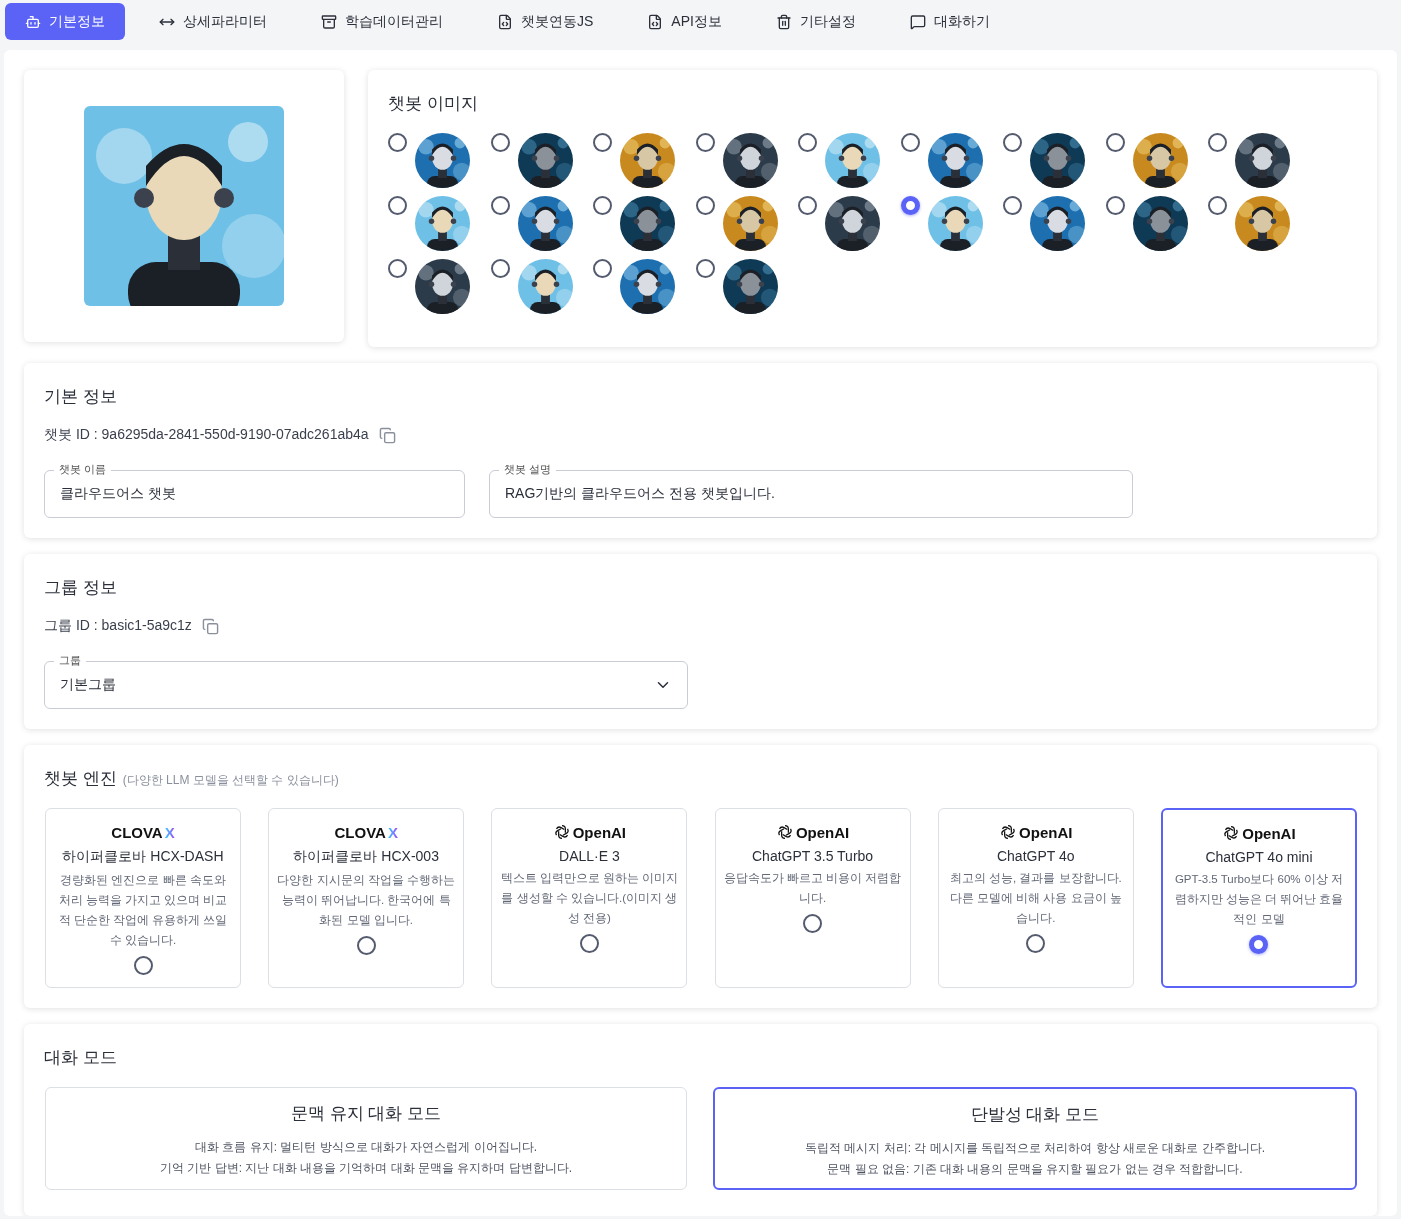  I want to click on model-name: ChatGPT 3.5 Turbo, so click(813, 856).